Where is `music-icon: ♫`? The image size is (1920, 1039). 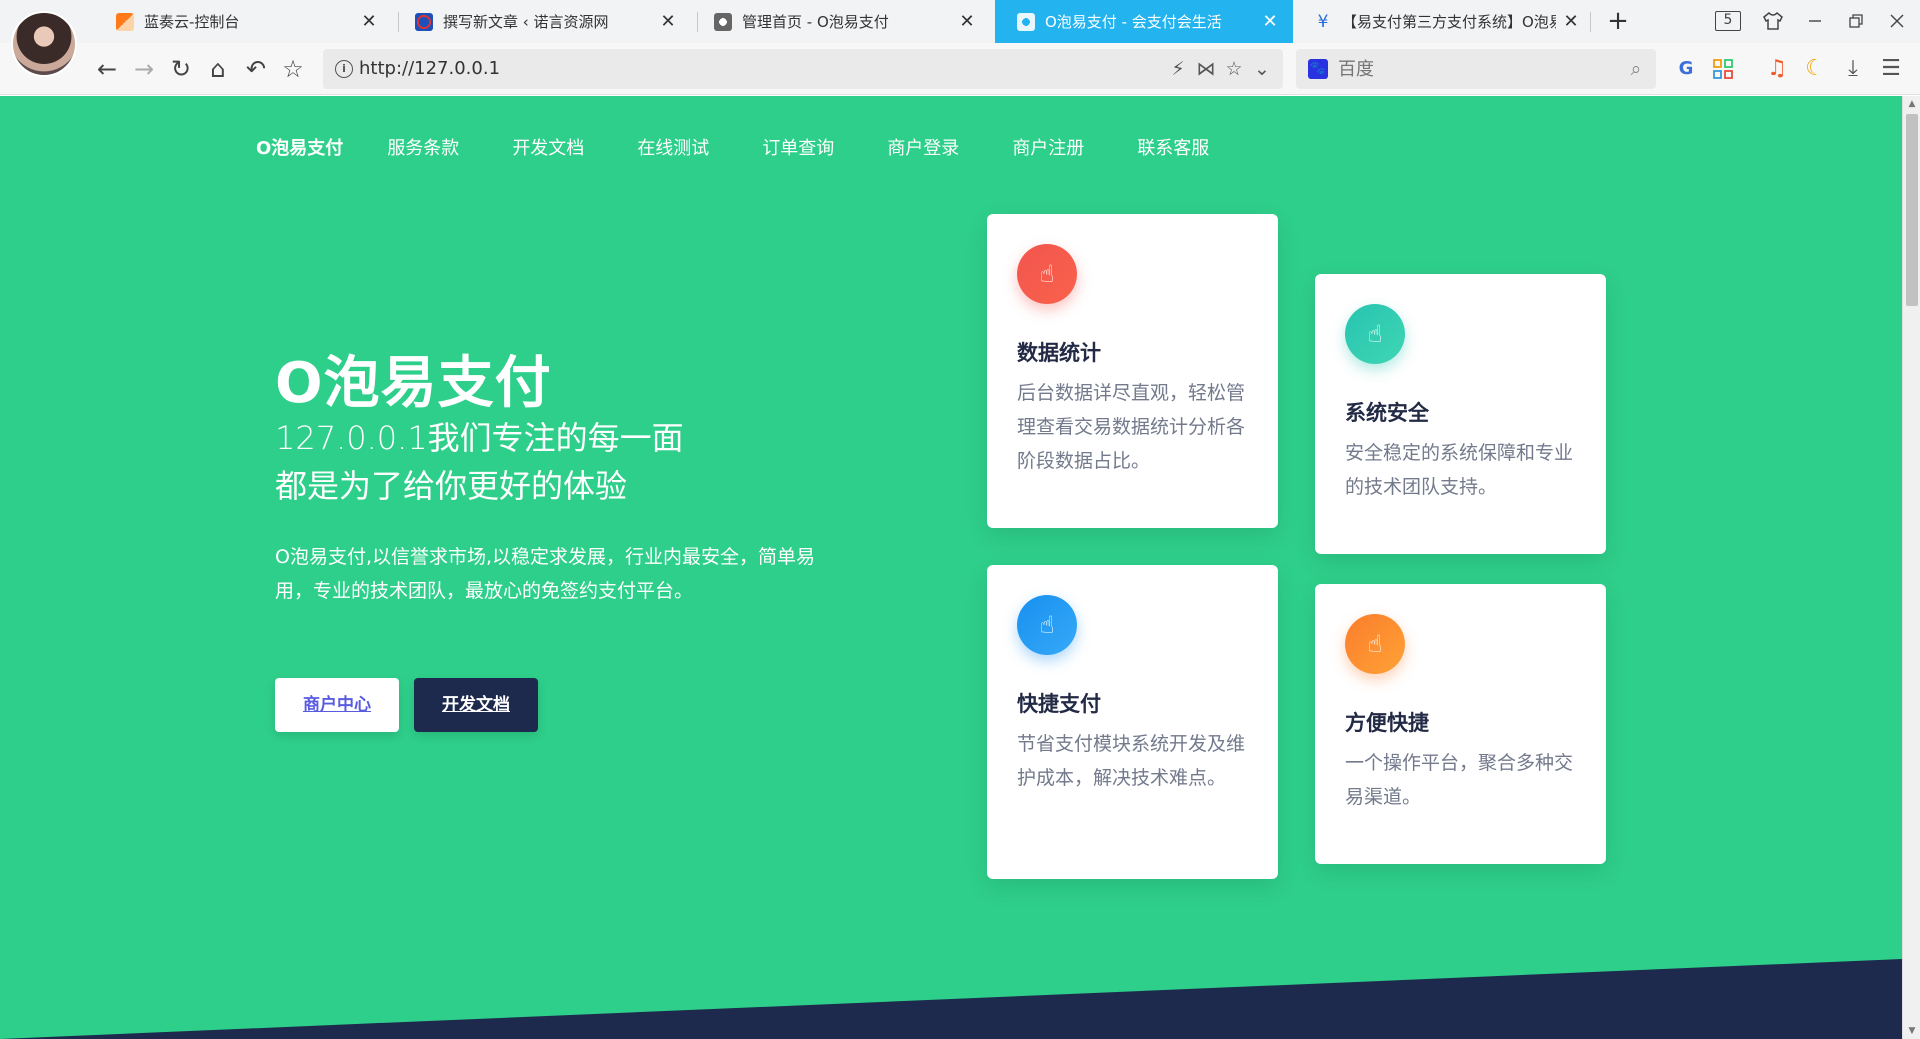 music-icon: ♫ is located at coordinates (1777, 69).